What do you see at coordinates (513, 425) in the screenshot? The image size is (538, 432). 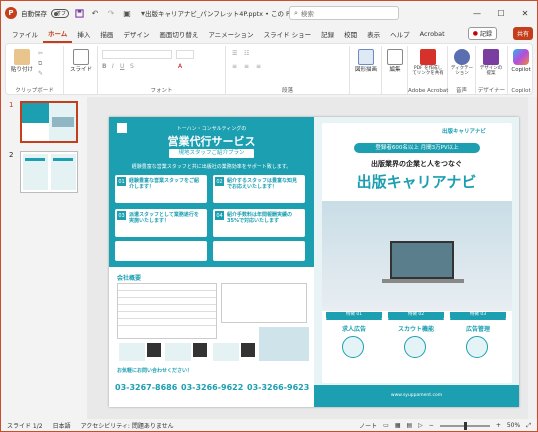 I see `zoom-level: 50%` at bounding box center [513, 425].